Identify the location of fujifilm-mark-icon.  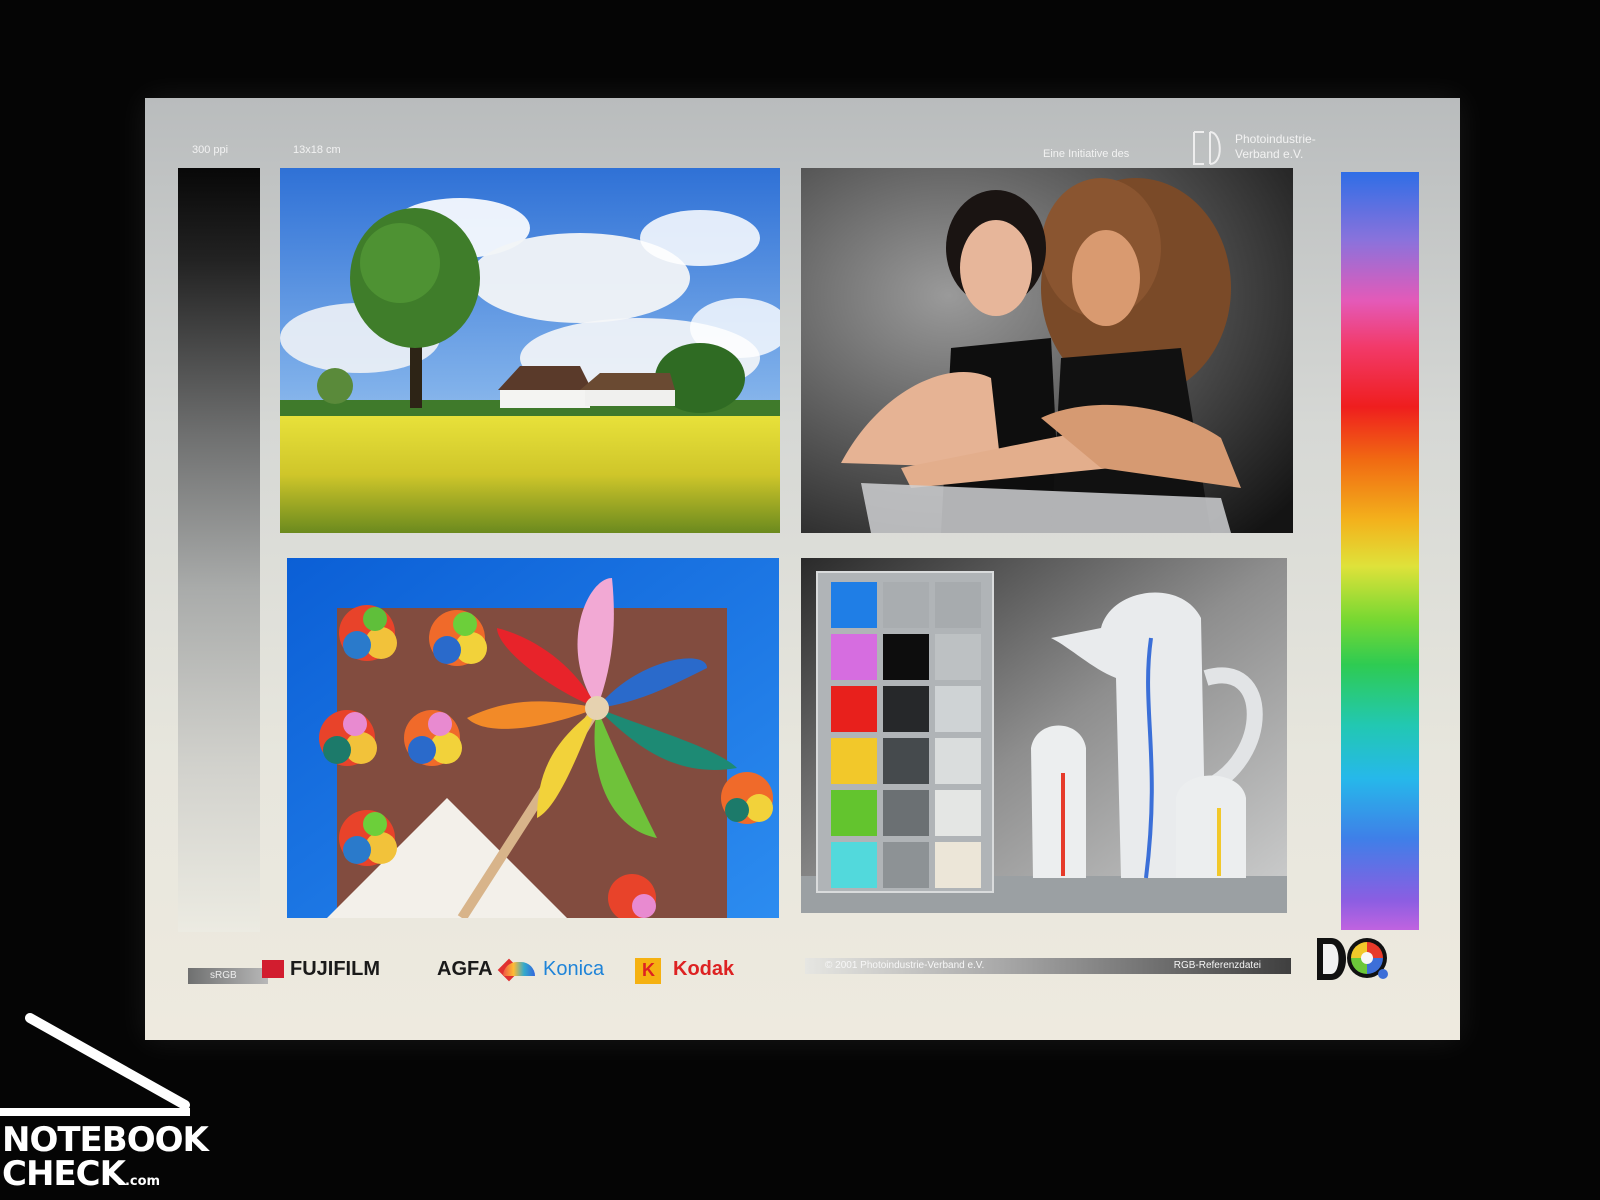
(273, 969).